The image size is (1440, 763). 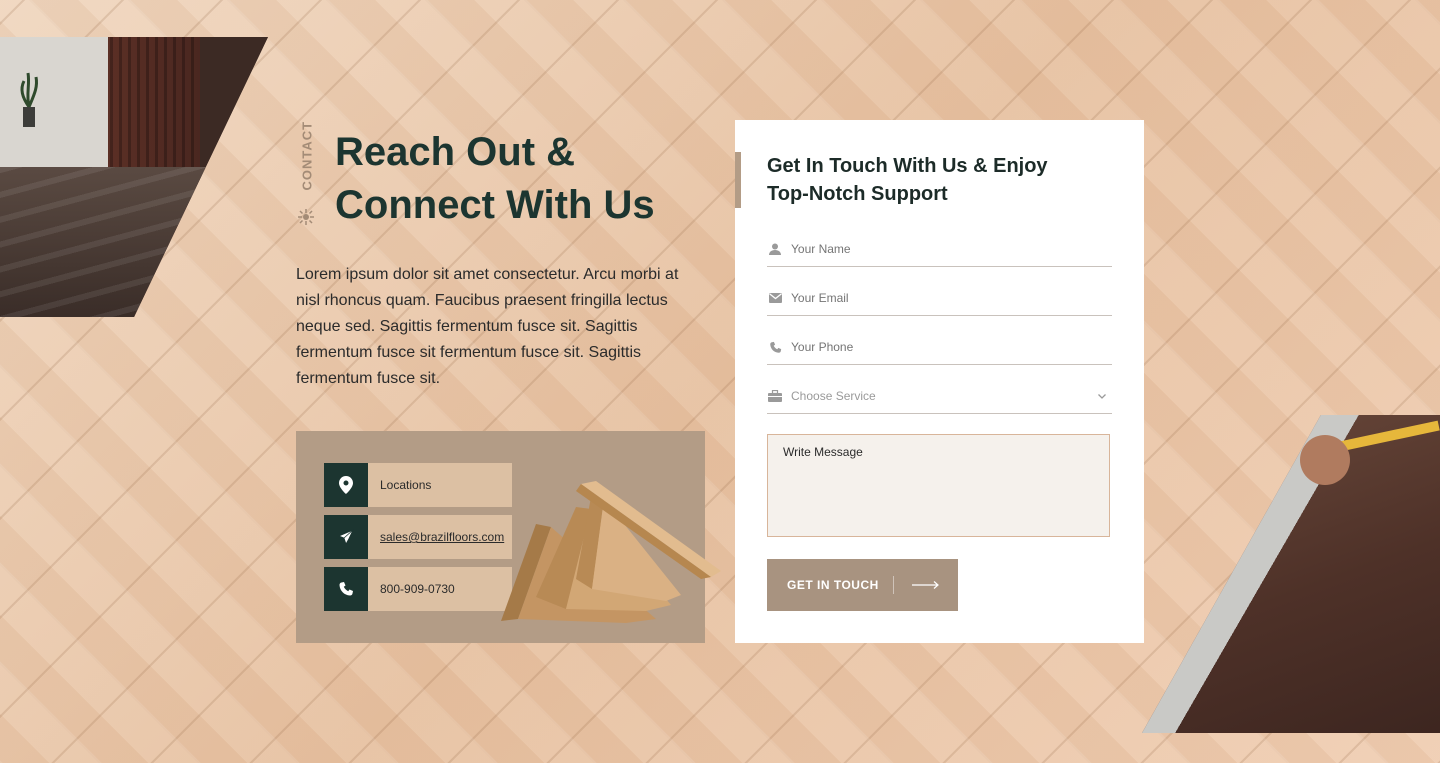 I want to click on paper-plane-icon, so click(x=346, y=537).